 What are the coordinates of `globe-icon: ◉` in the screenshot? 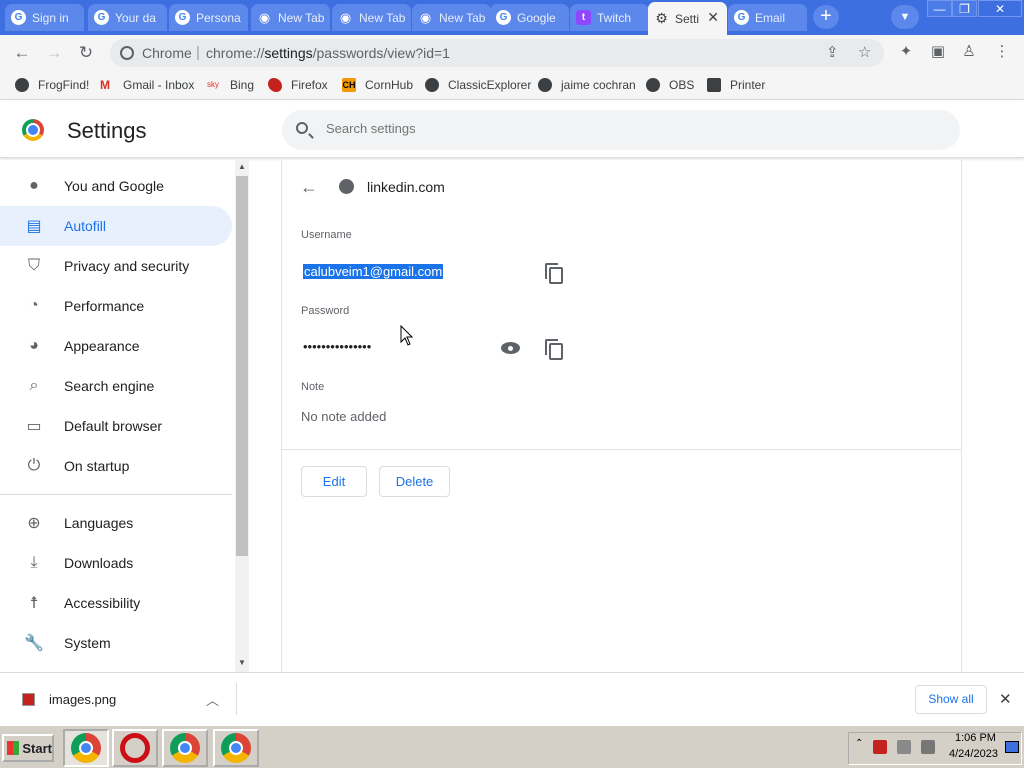 It's located at (345, 17).